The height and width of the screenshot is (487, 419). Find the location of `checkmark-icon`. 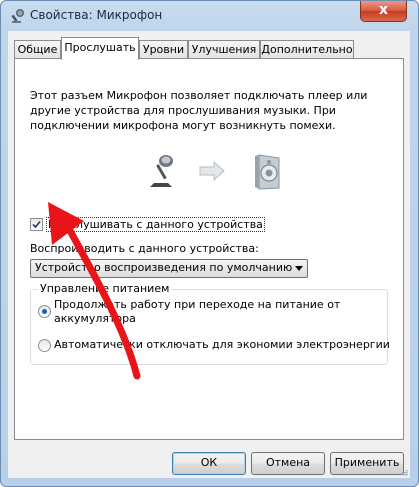

checkmark-icon is located at coordinates (36, 224).